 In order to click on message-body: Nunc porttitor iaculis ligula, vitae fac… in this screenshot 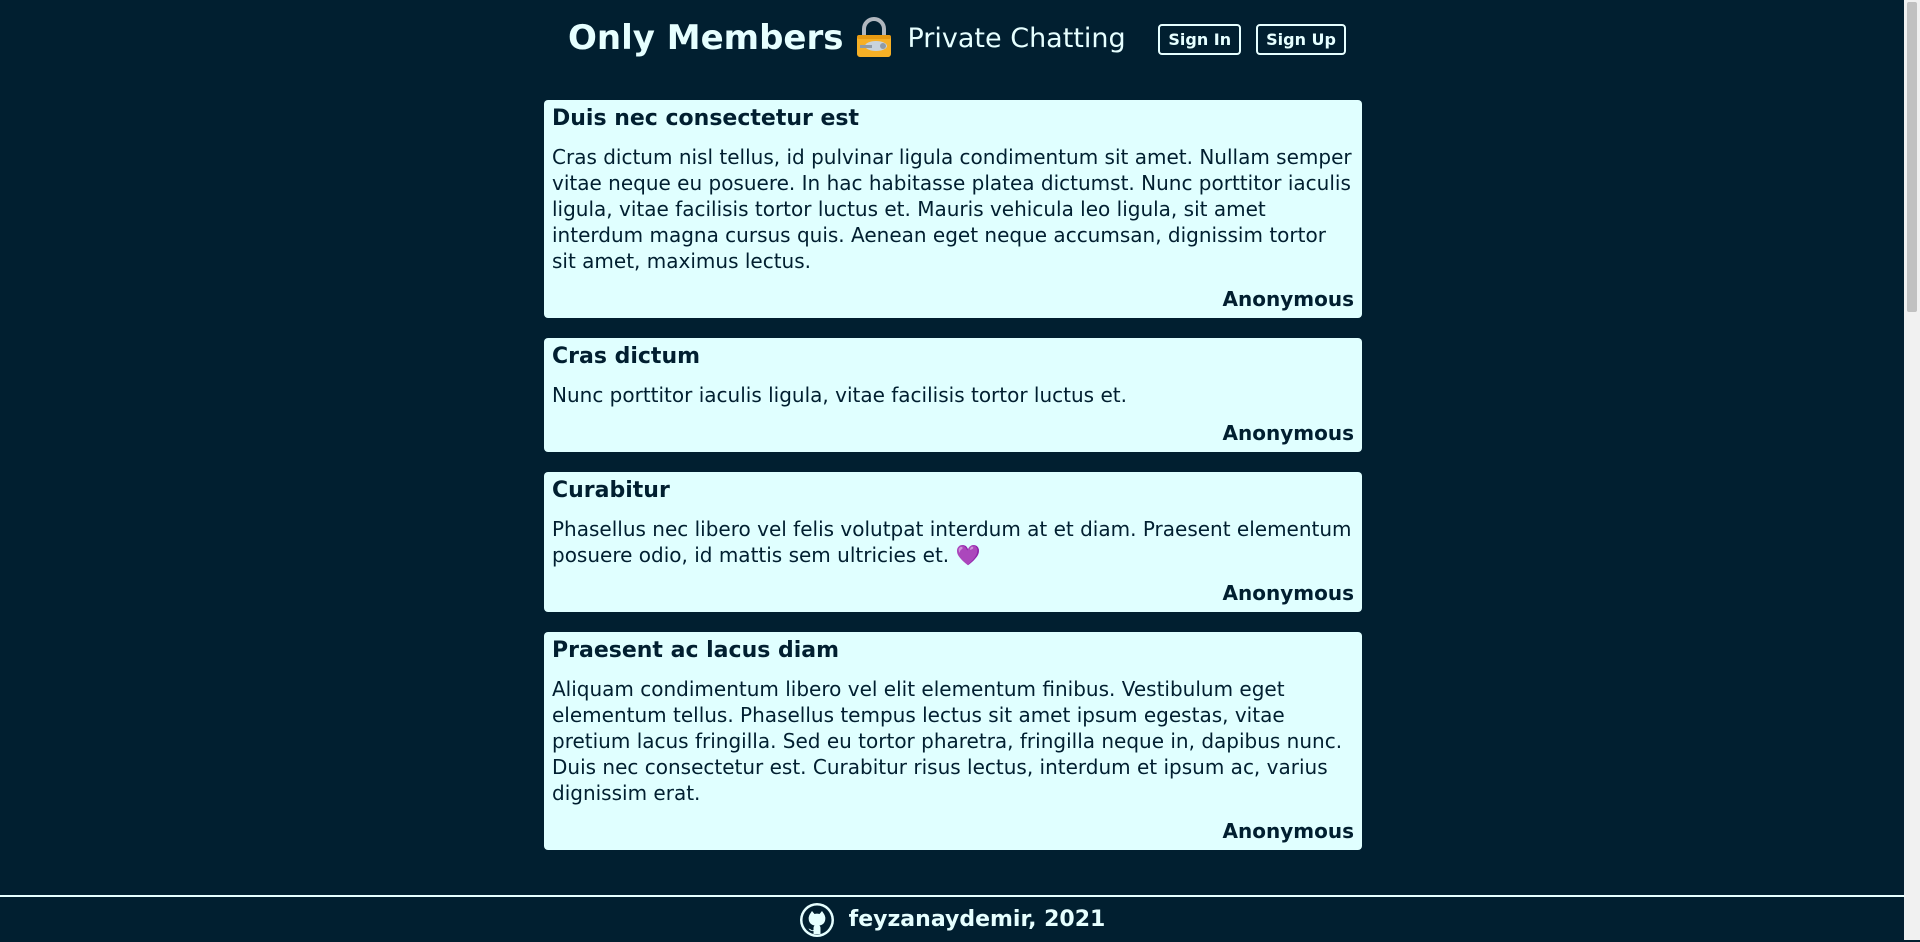, I will do `click(839, 395)`.